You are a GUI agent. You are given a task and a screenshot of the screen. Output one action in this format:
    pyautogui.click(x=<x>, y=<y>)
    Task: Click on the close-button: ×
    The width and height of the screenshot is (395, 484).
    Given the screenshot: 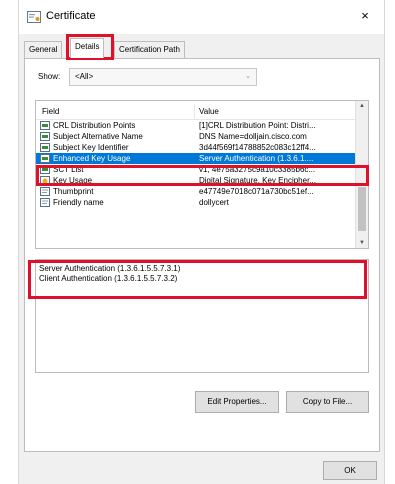 What is the action you would take?
    pyautogui.click(x=365, y=16)
    